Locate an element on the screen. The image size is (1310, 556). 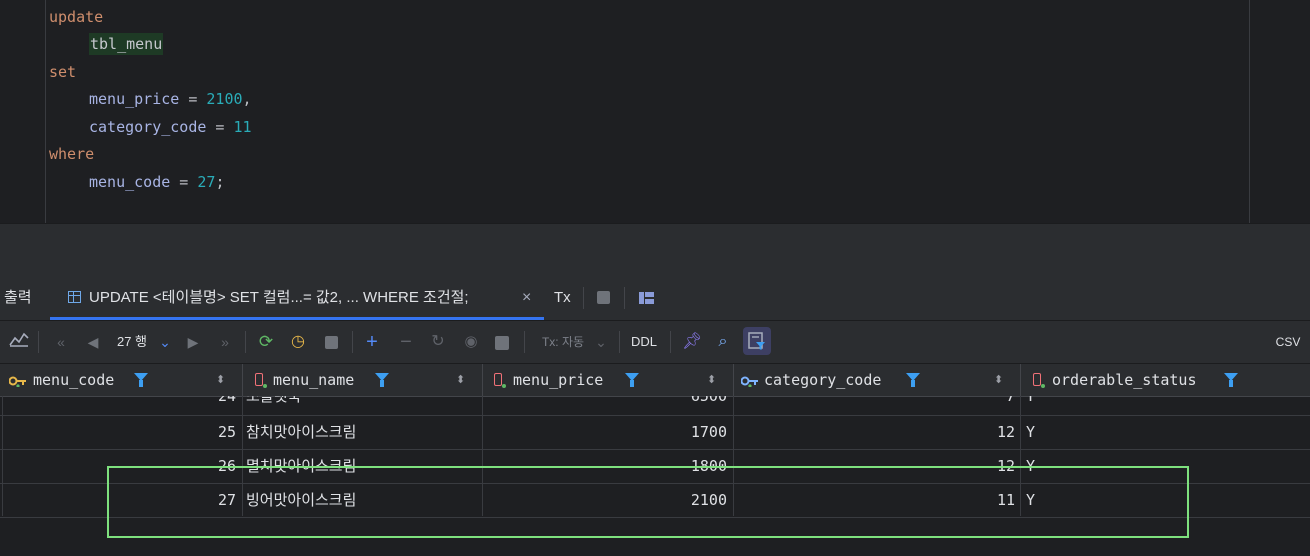
cell-menu-name: 참치맛아이스크림 is located at coordinates (301, 432).